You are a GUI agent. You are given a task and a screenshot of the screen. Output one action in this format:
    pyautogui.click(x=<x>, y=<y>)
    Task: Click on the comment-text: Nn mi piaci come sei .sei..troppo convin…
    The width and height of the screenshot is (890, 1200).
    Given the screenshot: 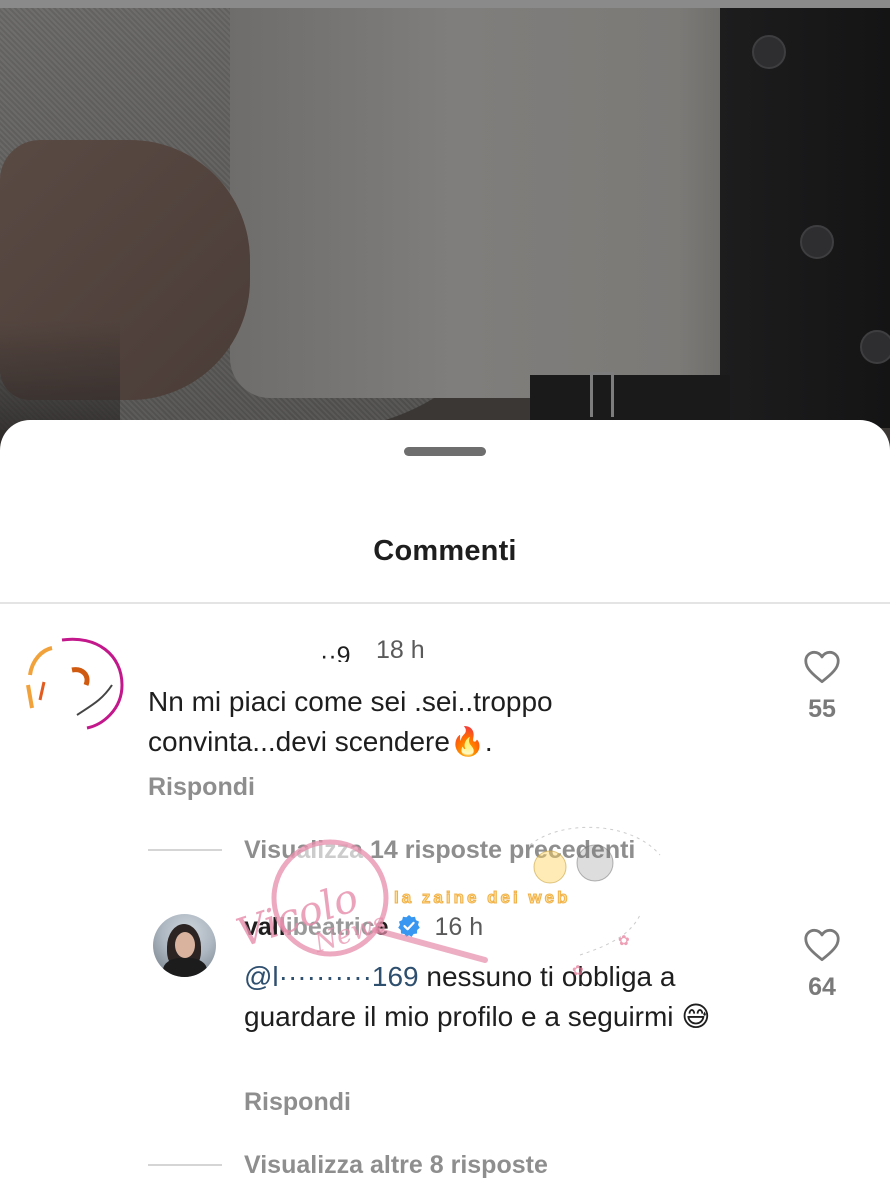 What is the action you would take?
    pyautogui.click(x=350, y=721)
    